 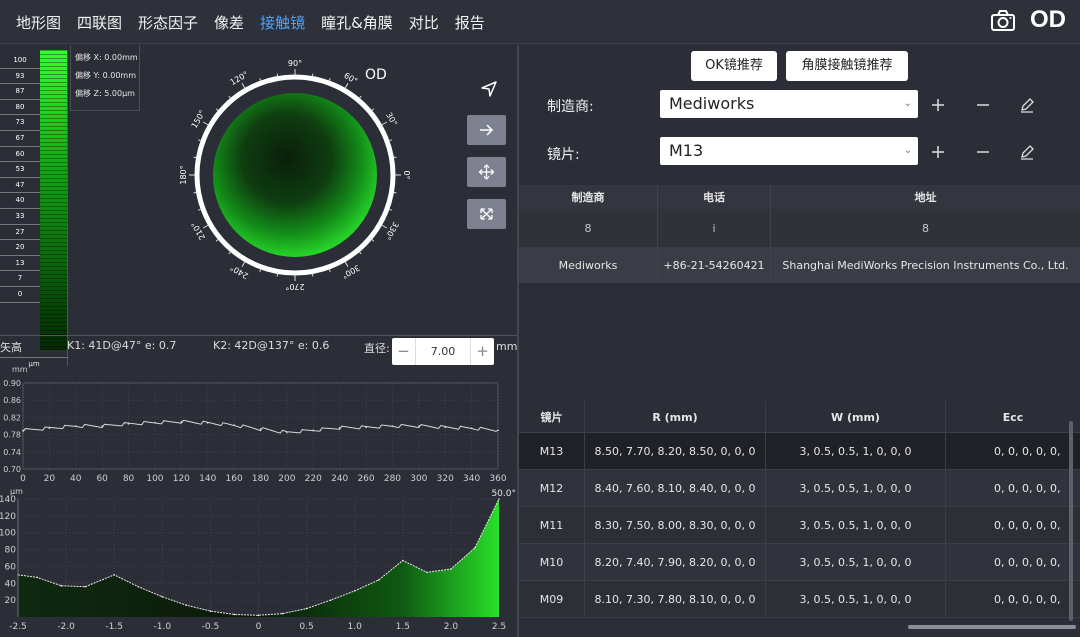 What do you see at coordinates (350, 271) in the screenshot?
I see `angle-label: 300°` at bounding box center [350, 271].